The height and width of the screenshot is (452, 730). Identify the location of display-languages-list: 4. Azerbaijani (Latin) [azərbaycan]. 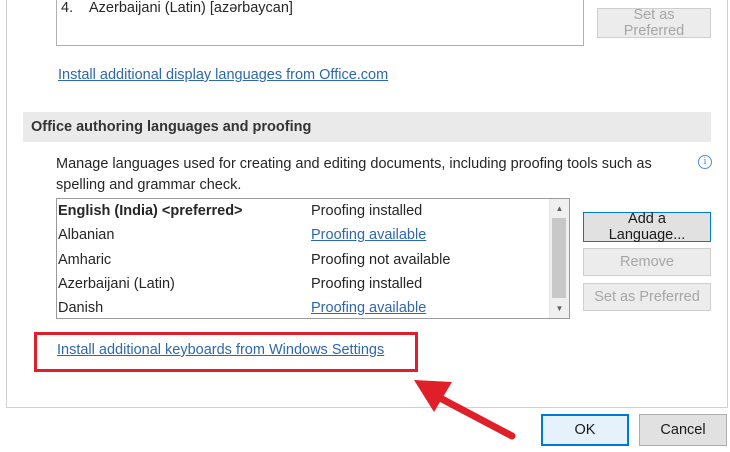
(320, 23).